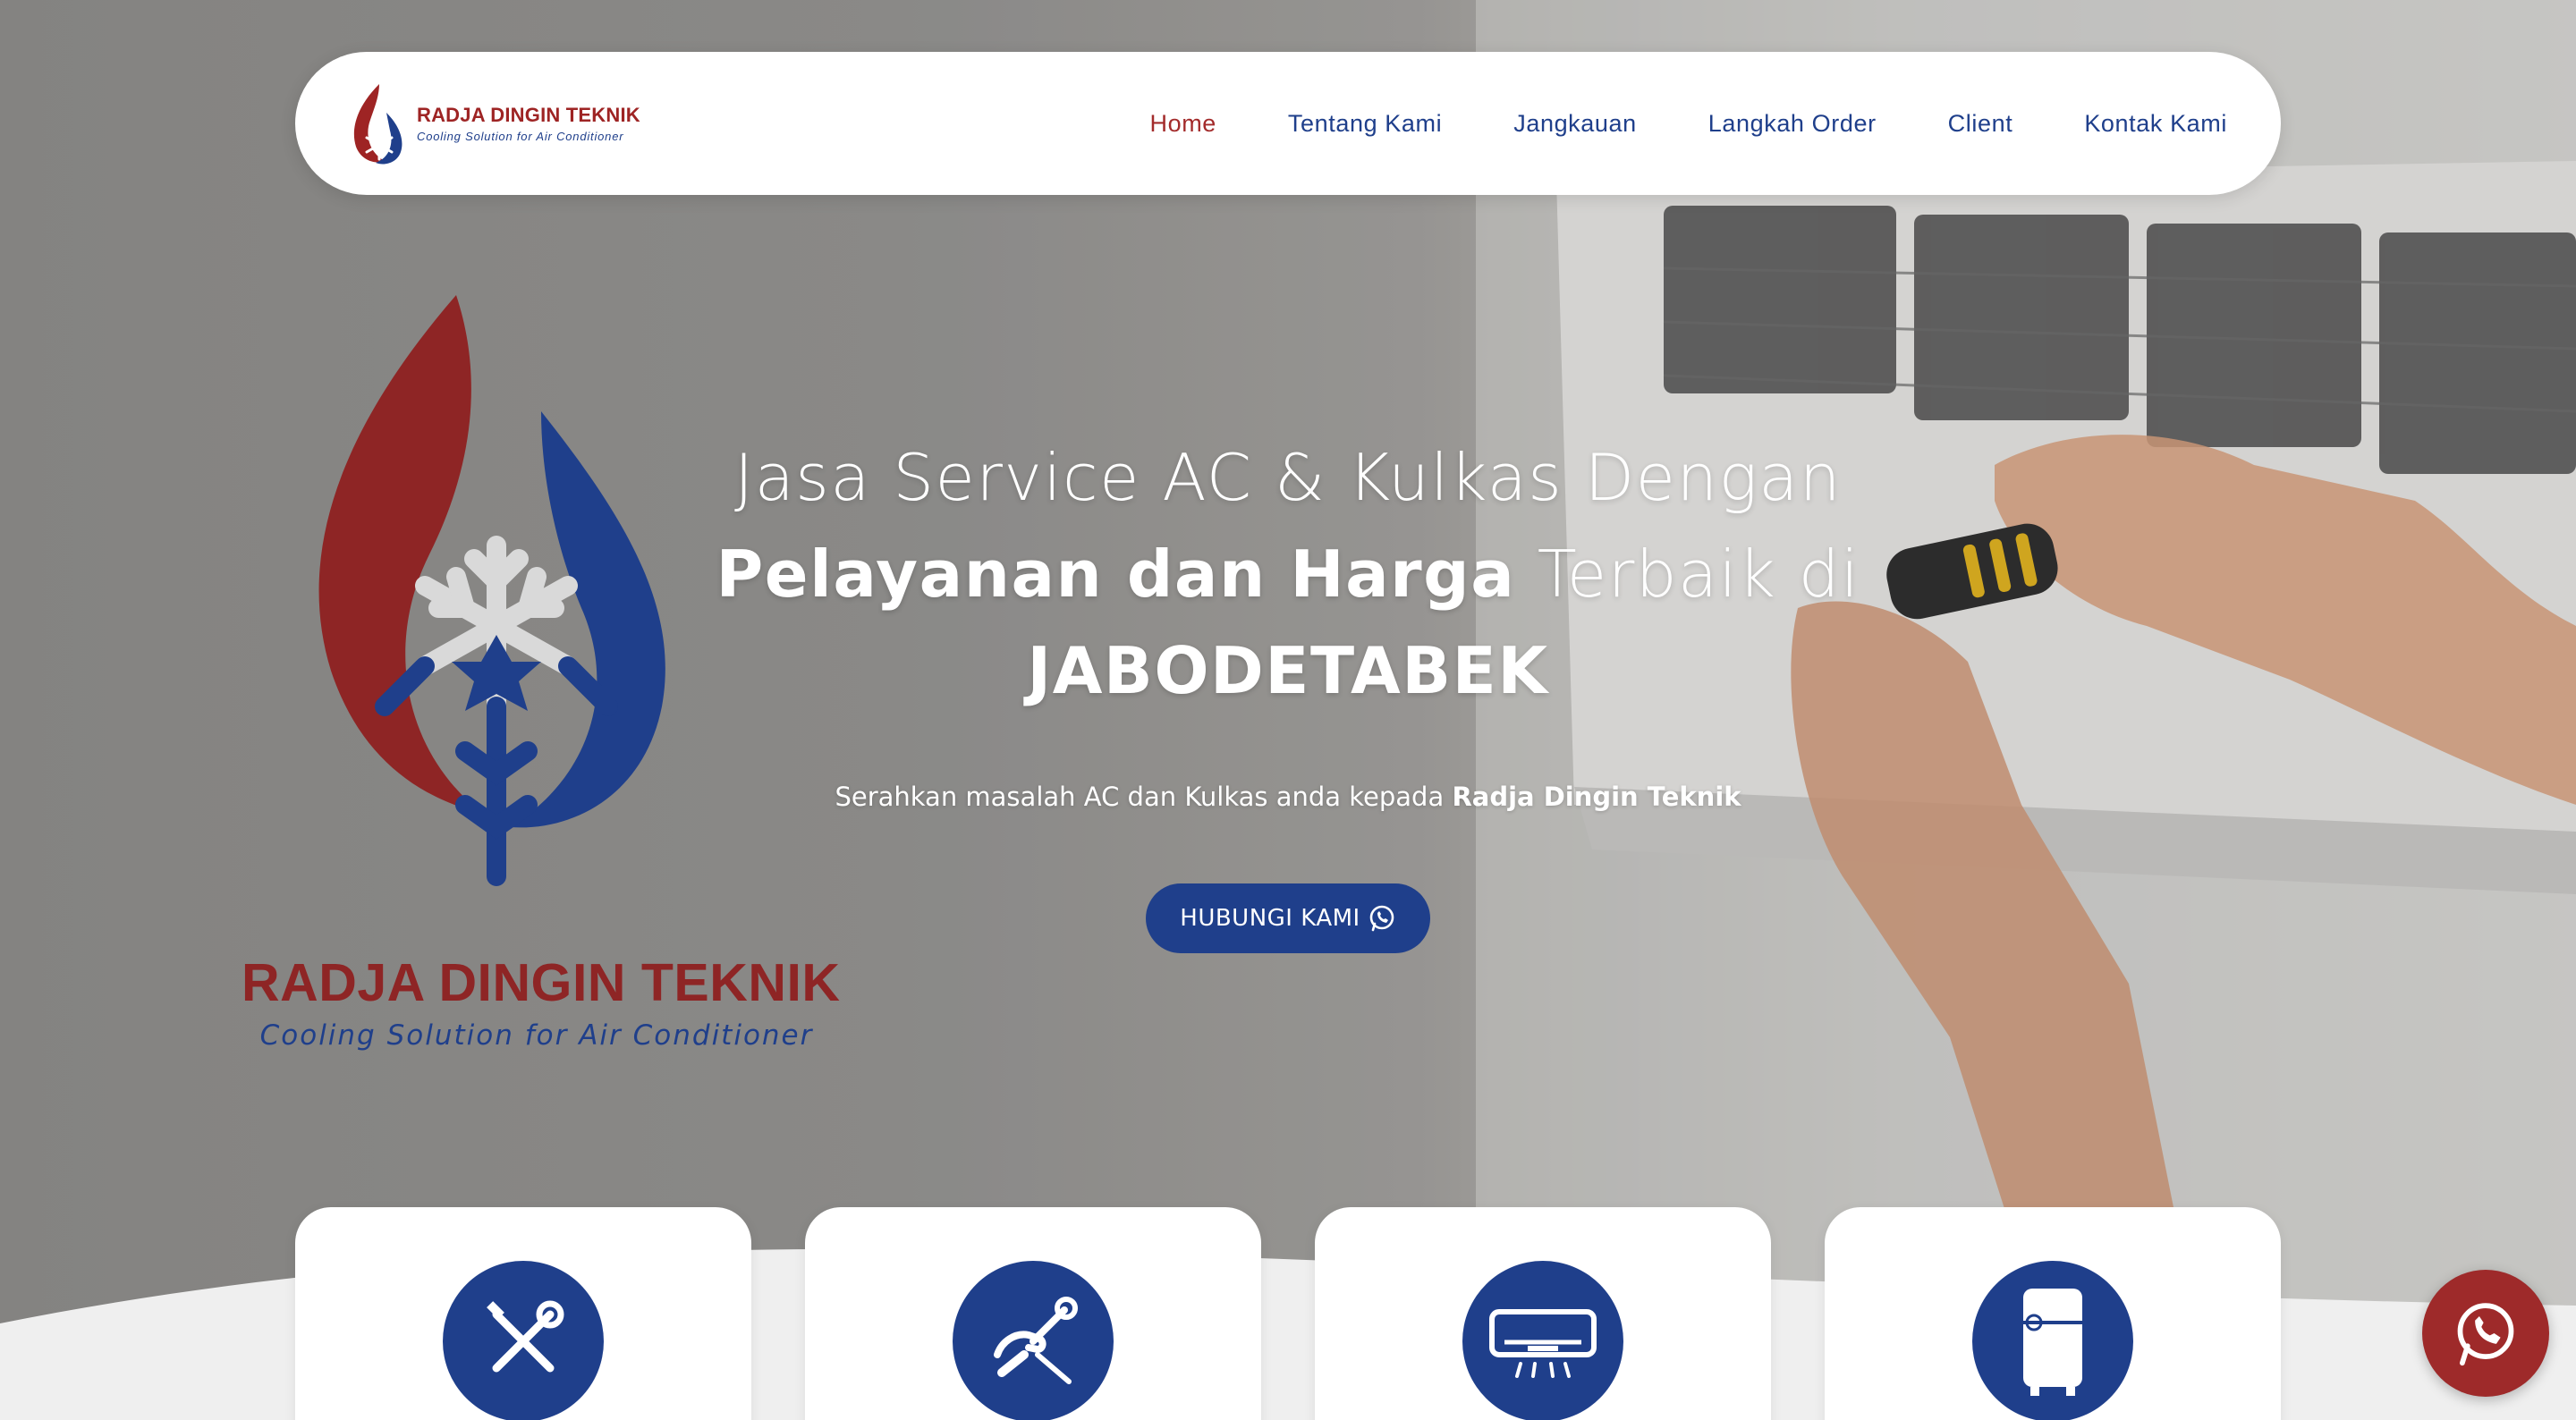 The height and width of the screenshot is (1420, 2576). I want to click on repair-hand-icon, so click(1036, 1341).